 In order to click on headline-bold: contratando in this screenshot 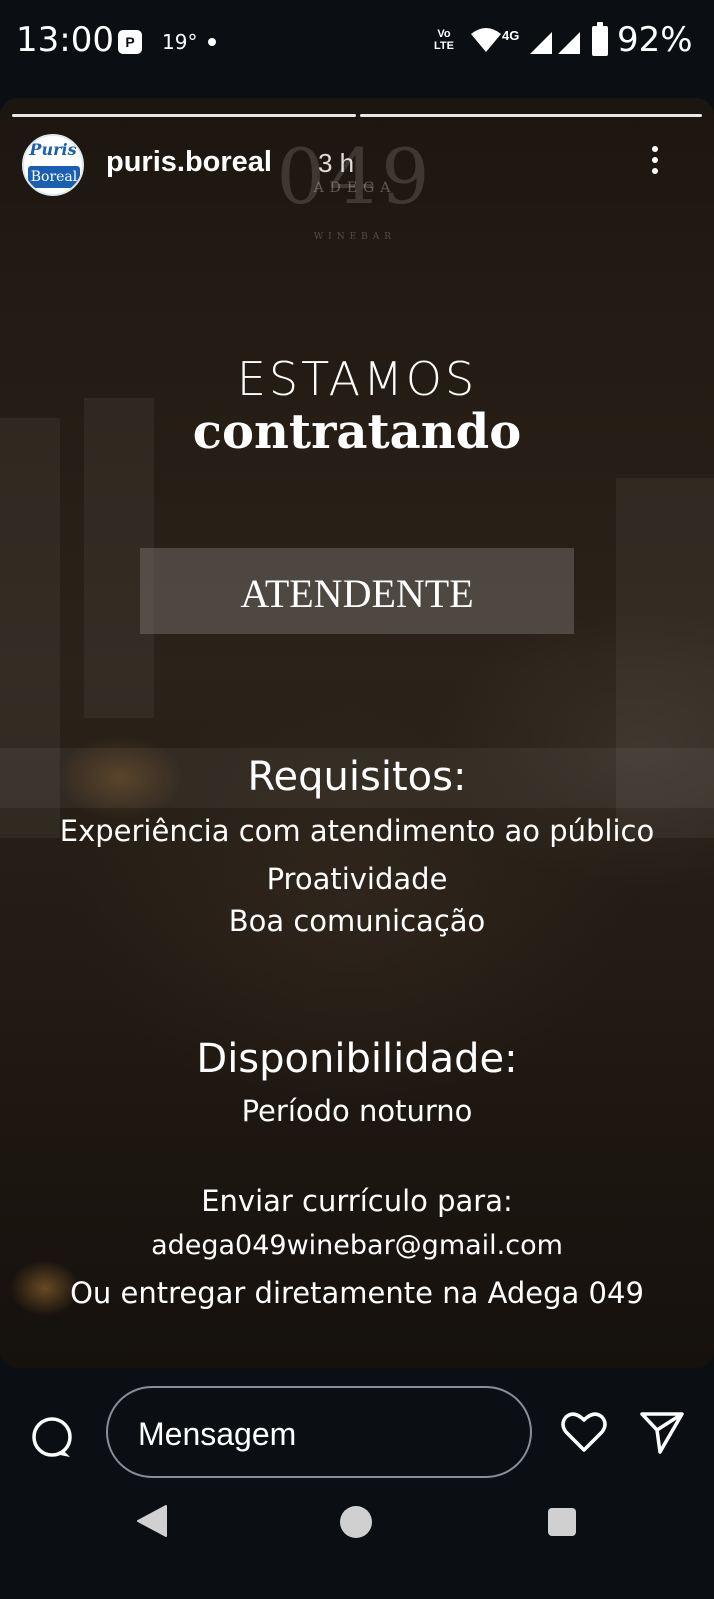, I will do `click(357, 432)`.